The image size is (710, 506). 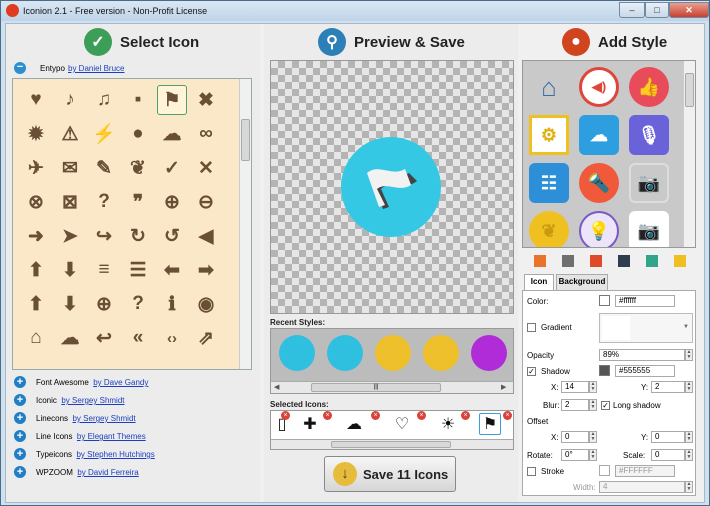 I want to click on shadow-color-input: #555555, so click(x=645, y=371).